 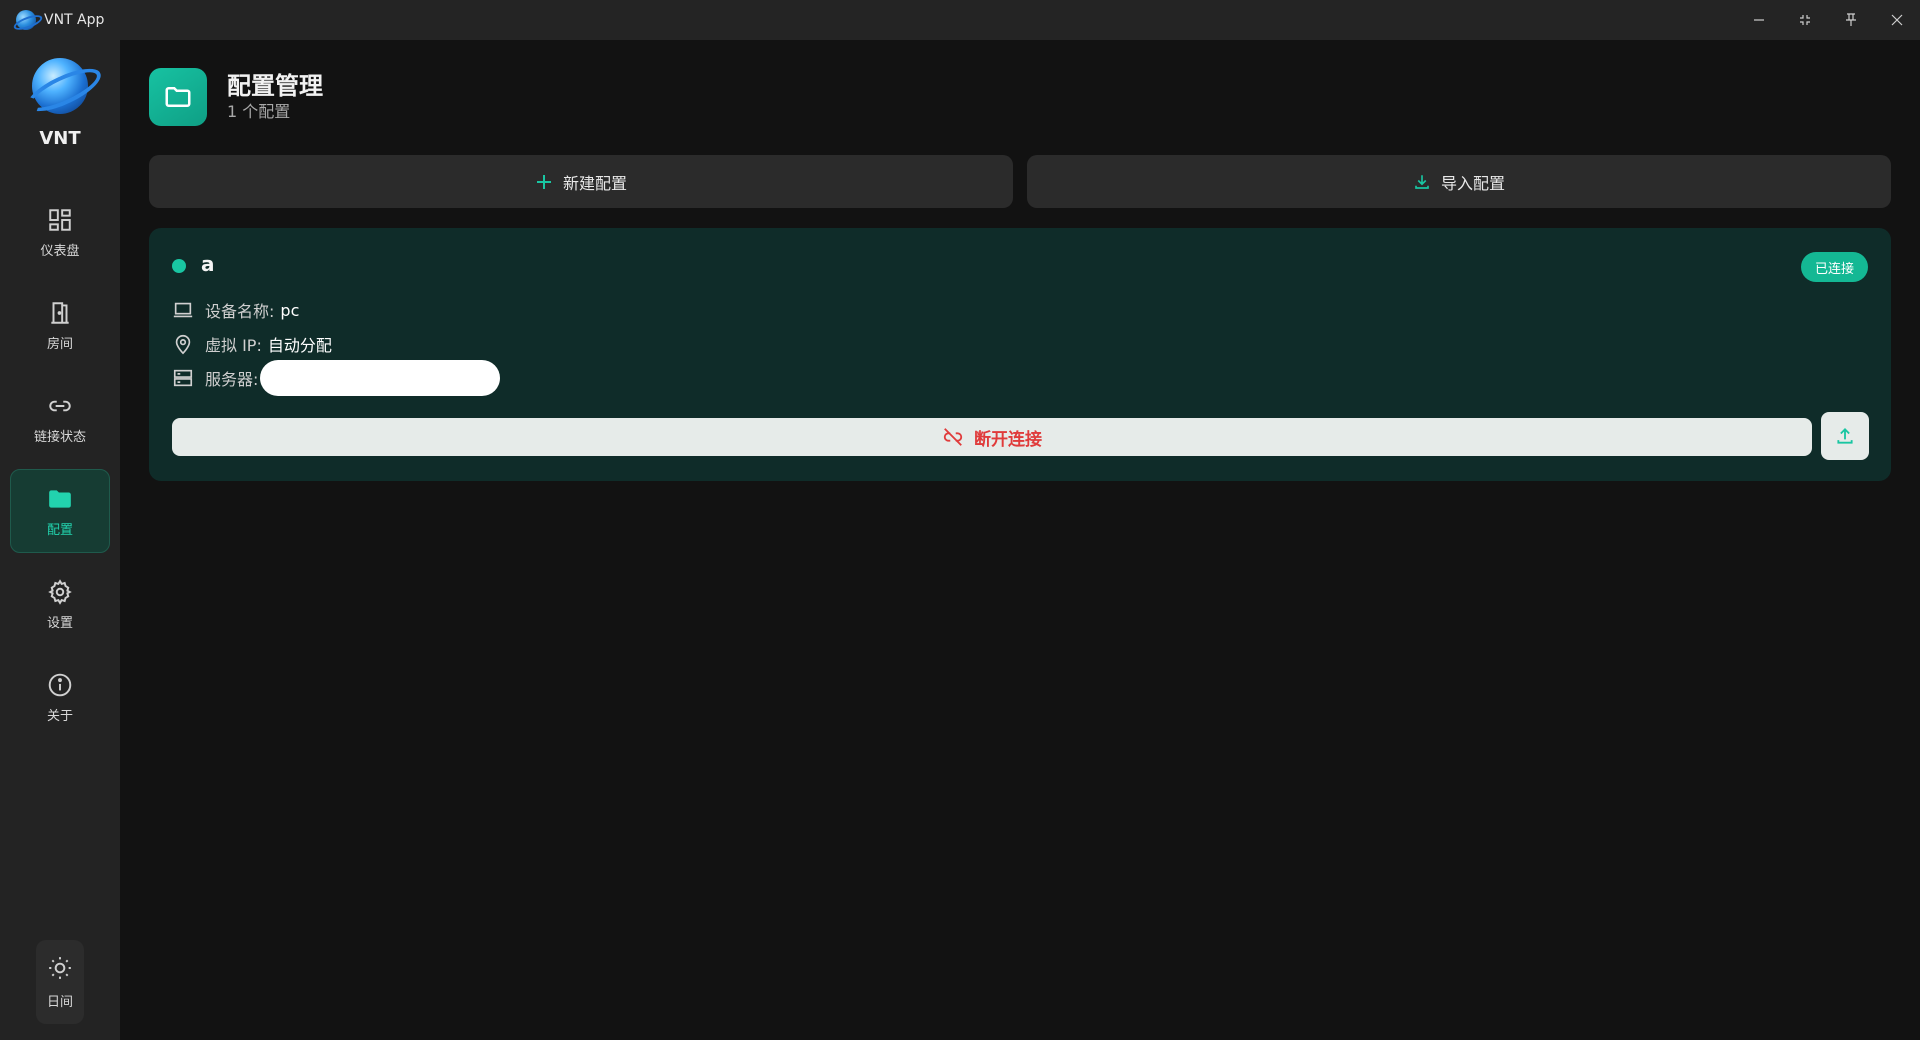 I want to click on server-value-redacted, so click(x=380, y=378).